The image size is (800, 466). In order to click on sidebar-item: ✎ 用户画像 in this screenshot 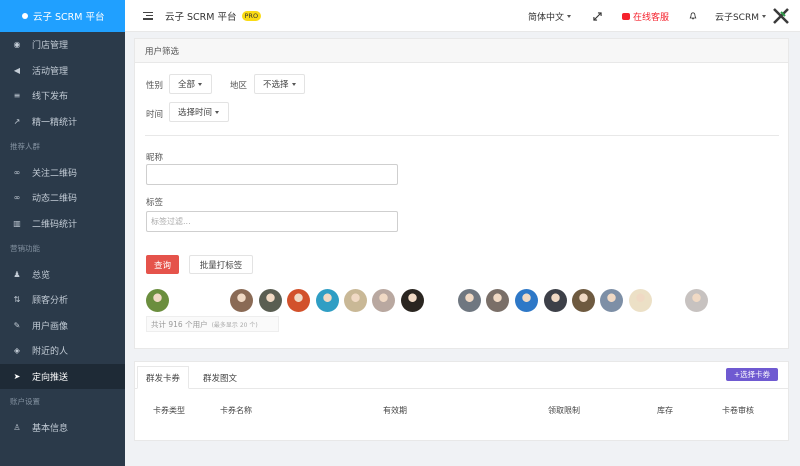, I will do `click(62, 326)`.